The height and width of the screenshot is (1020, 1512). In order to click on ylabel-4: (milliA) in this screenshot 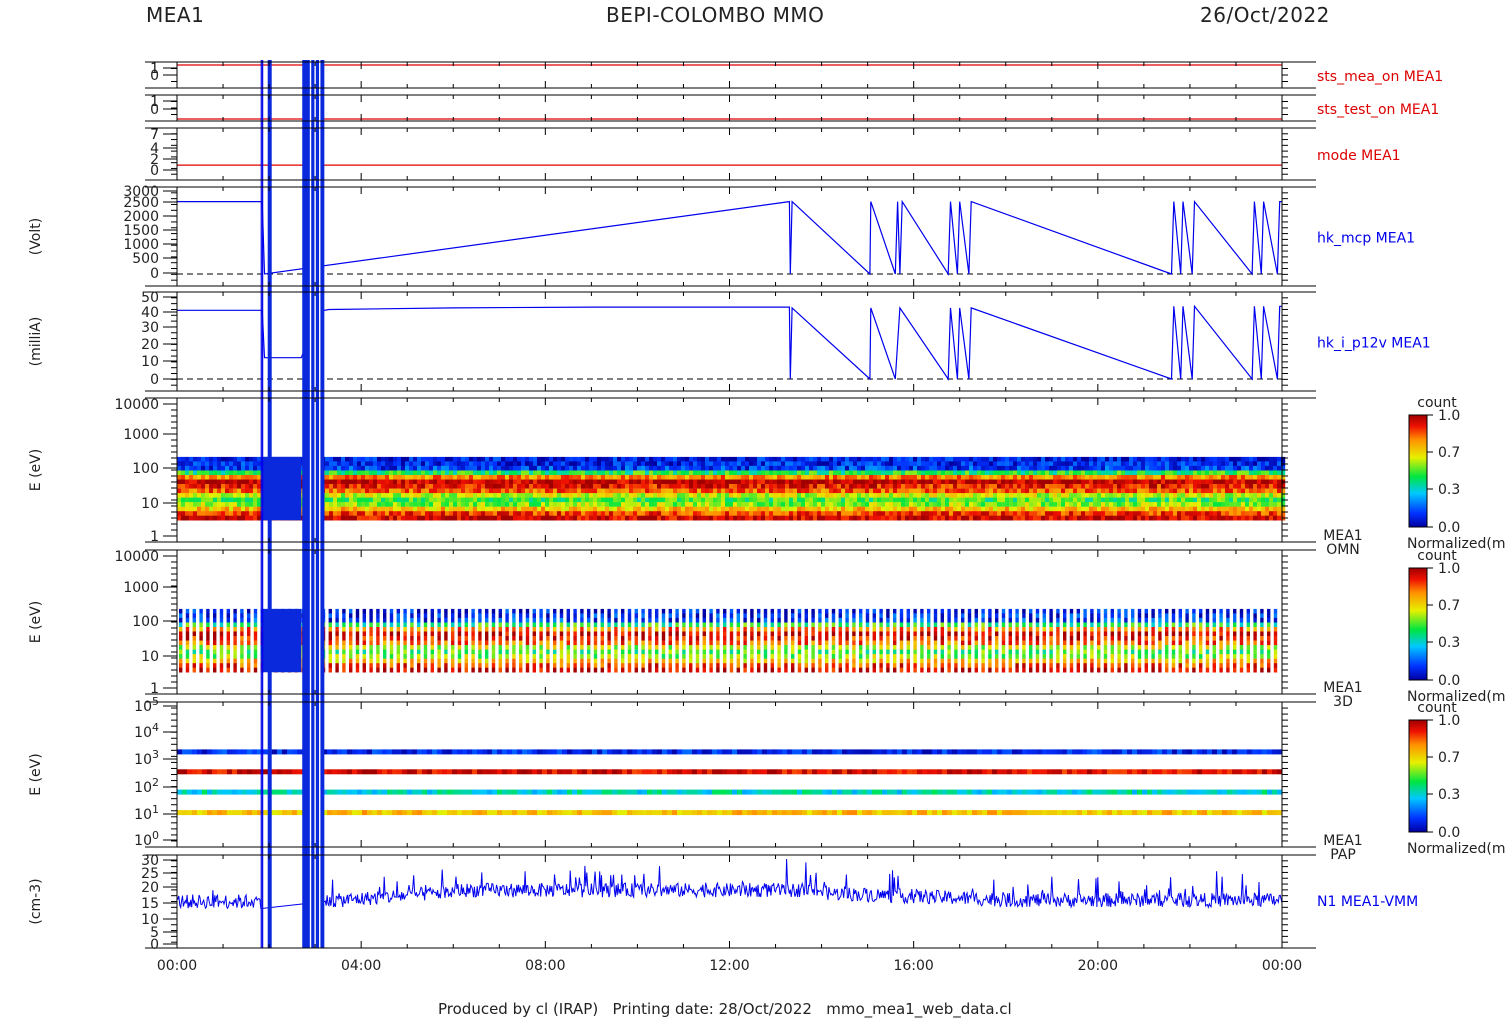, I will do `click(36, 342)`.